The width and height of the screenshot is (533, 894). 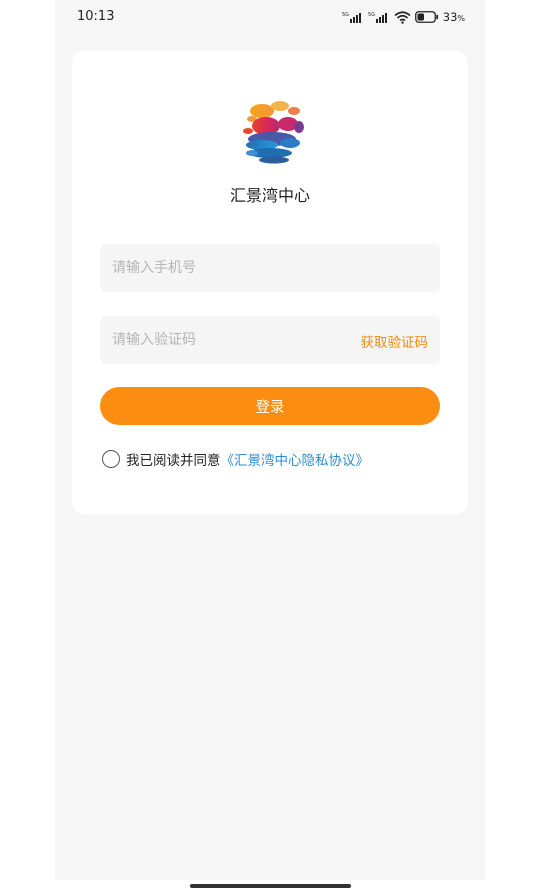 What do you see at coordinates (395, 341) in the screenshot?
I see `get-code-button: 获取验证码` at bounding box center [395, 341].